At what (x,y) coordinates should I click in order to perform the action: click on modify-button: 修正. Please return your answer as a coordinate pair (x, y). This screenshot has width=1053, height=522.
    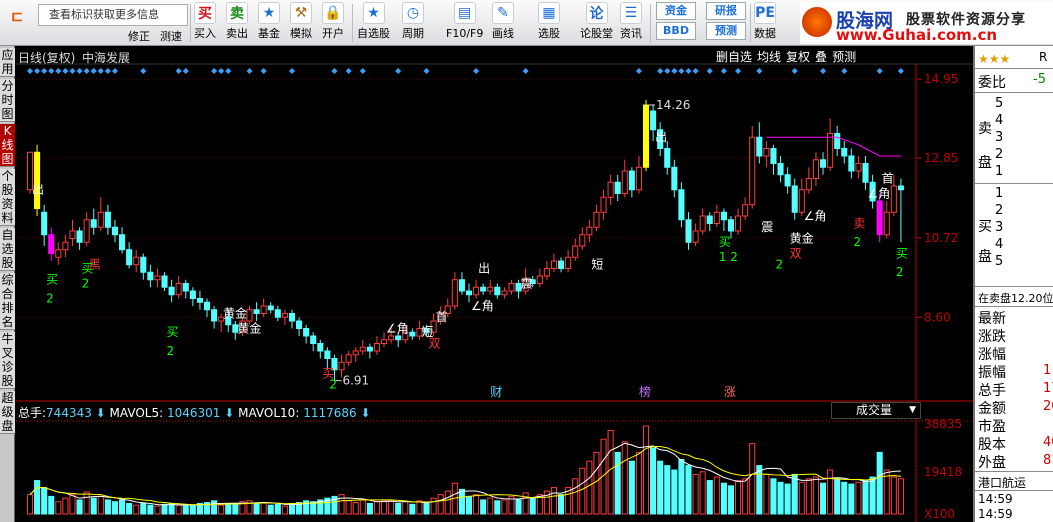
    Looking at the image, I should click on (139, 35).